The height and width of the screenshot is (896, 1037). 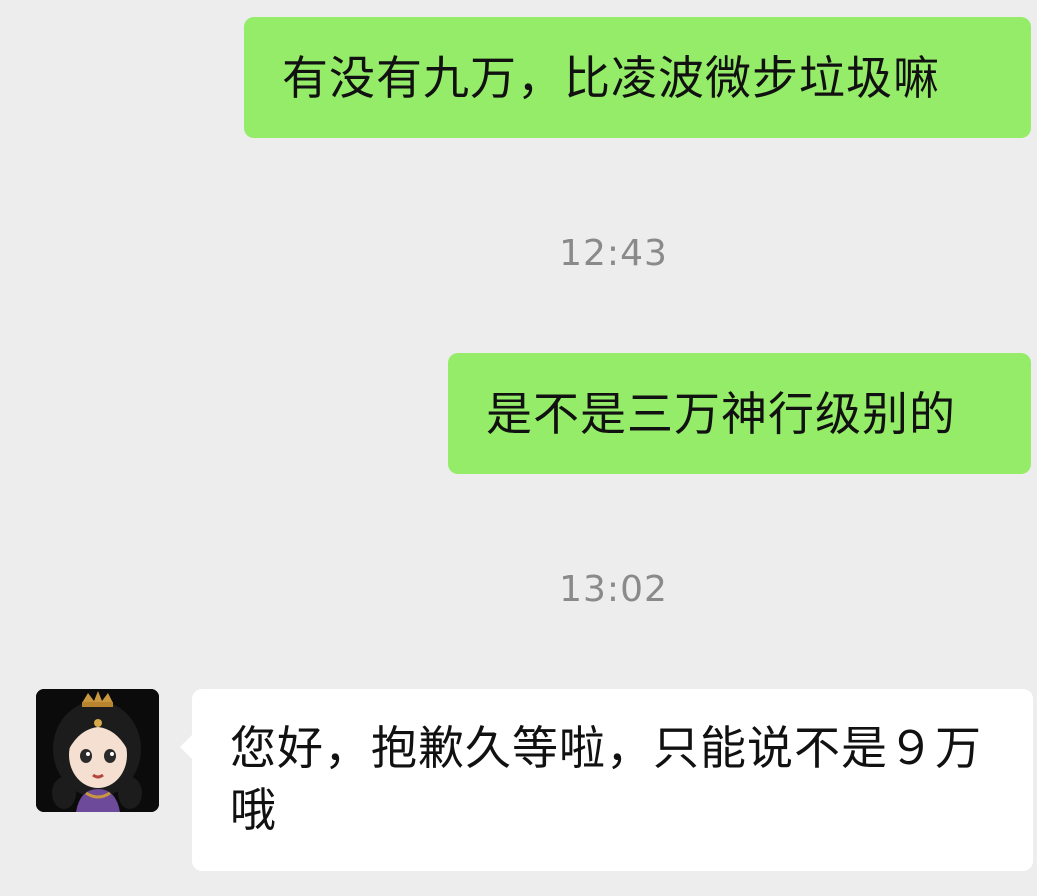 I want to click on message-text: 有没有九万，比凌波微步垃圾嘛, so click(x=611, y=78).